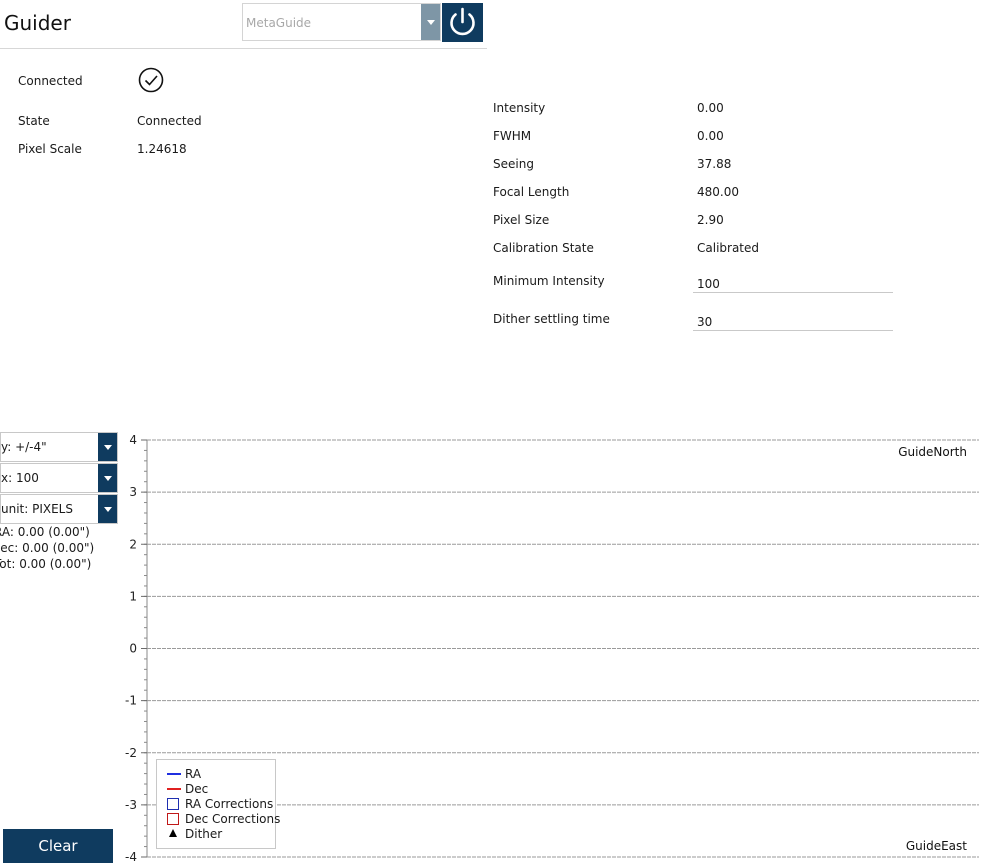 This screenshot has width=987, height=865. I want to click on legend-line-dec, so click(174, 789).